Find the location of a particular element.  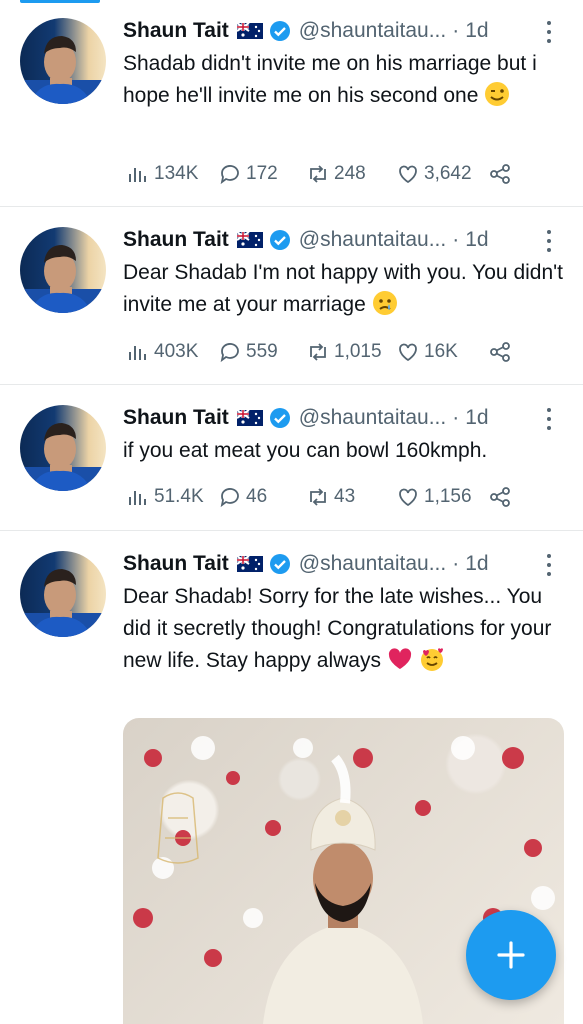

reply-button: 172 is located at coordinates (248, 174).